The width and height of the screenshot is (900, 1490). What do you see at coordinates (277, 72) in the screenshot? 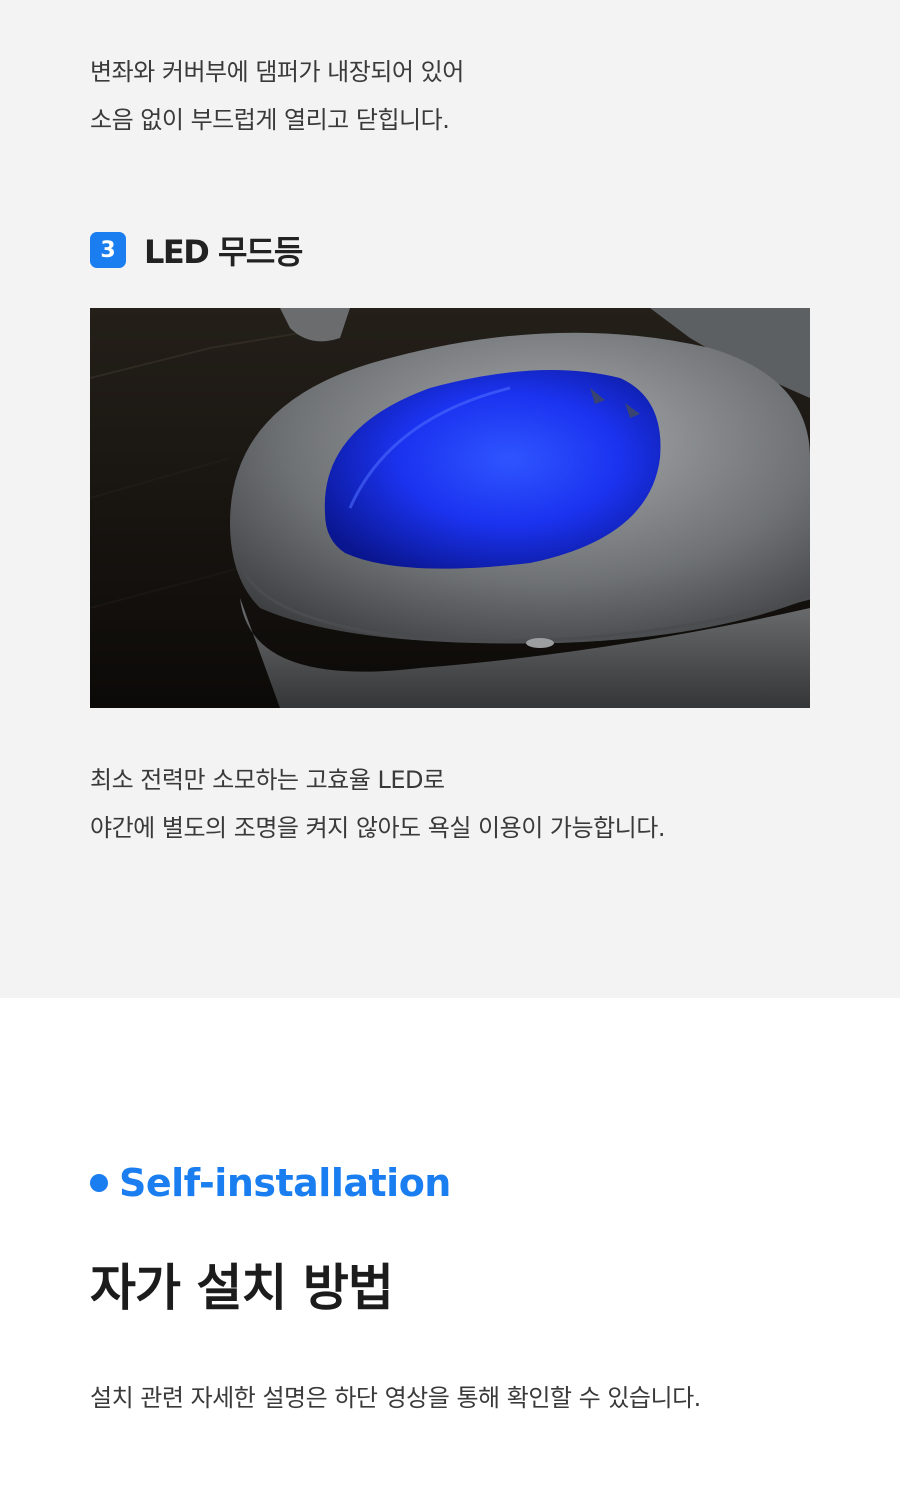
I see `damper-description-line-1: 변좌와 커버부에 댐퍼가 내장되어 있어` at bounding box center [277, 72].